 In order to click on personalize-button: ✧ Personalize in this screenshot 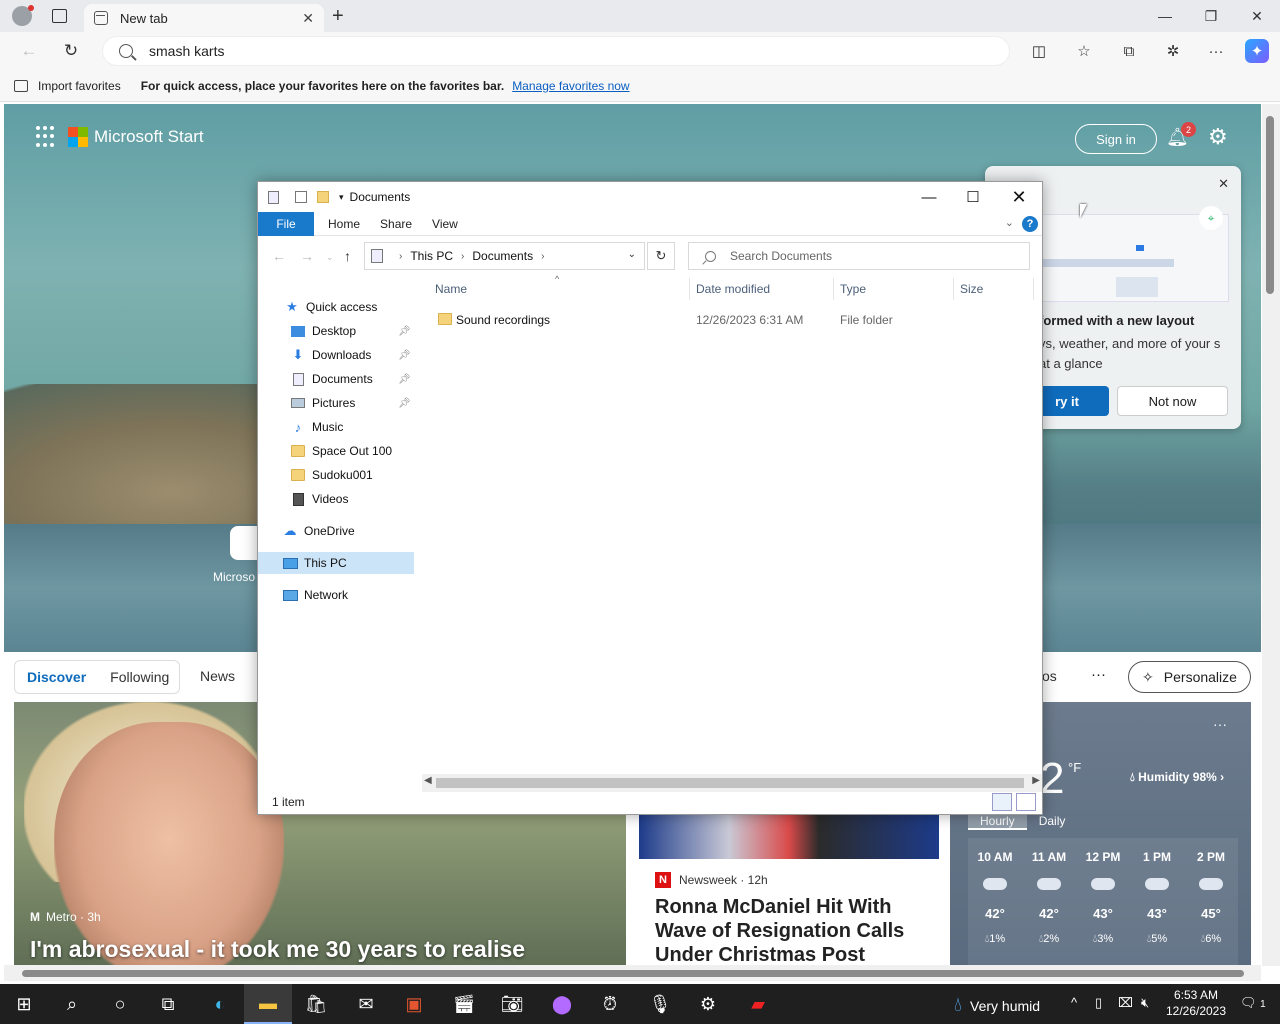, I will do `click(1189, 677)`.